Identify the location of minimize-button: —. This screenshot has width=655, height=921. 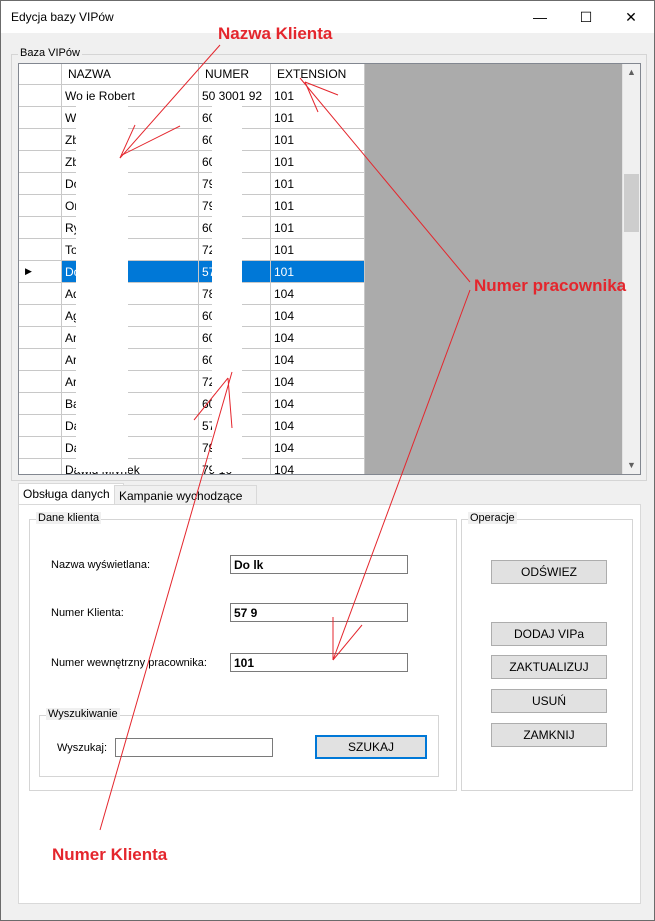
(540, 17).